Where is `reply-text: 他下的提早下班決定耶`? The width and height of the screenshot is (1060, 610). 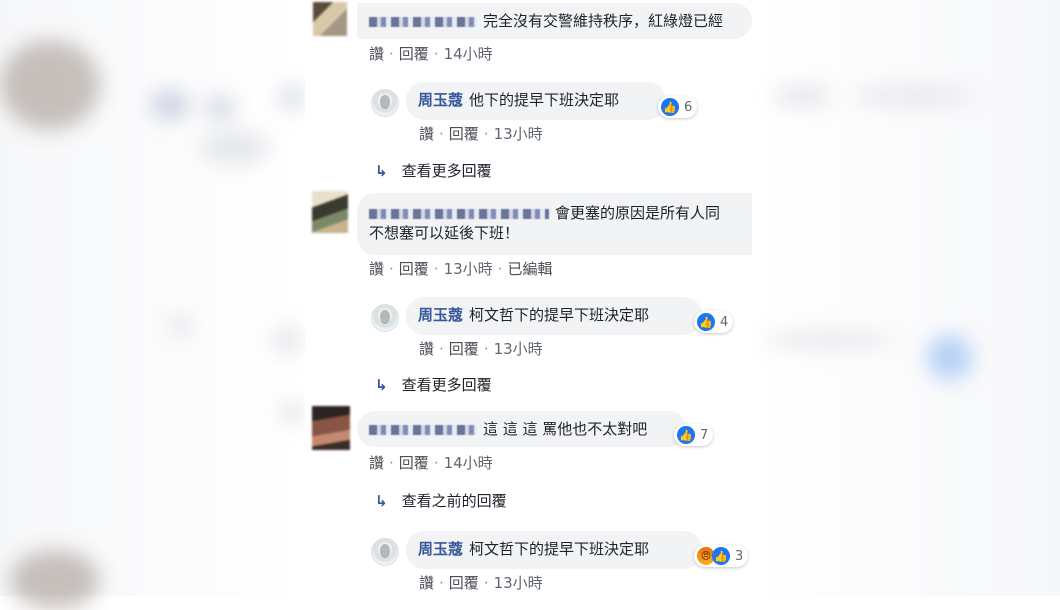
reply-text: 他下的提早下班決定耶 is located at coordinates (544, 100).